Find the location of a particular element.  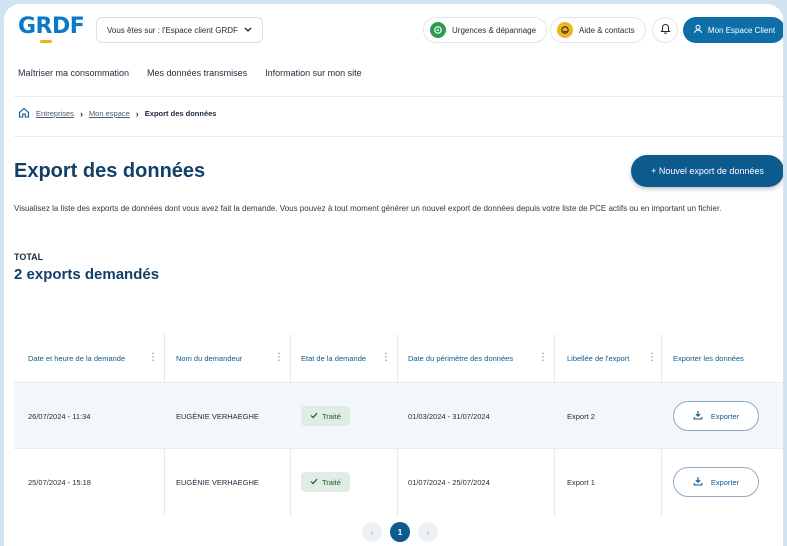

column-header-etat: Etat de la demande ⋮ is located at coordinates (349, 358).